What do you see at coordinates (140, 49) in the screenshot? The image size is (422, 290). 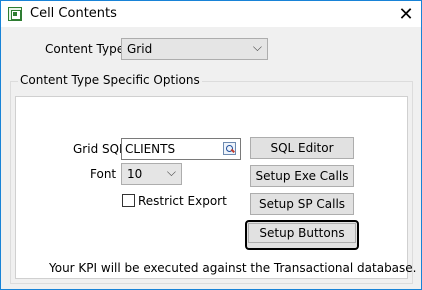 I see `content-type-value: Grid` at bounding box center [140, 49].